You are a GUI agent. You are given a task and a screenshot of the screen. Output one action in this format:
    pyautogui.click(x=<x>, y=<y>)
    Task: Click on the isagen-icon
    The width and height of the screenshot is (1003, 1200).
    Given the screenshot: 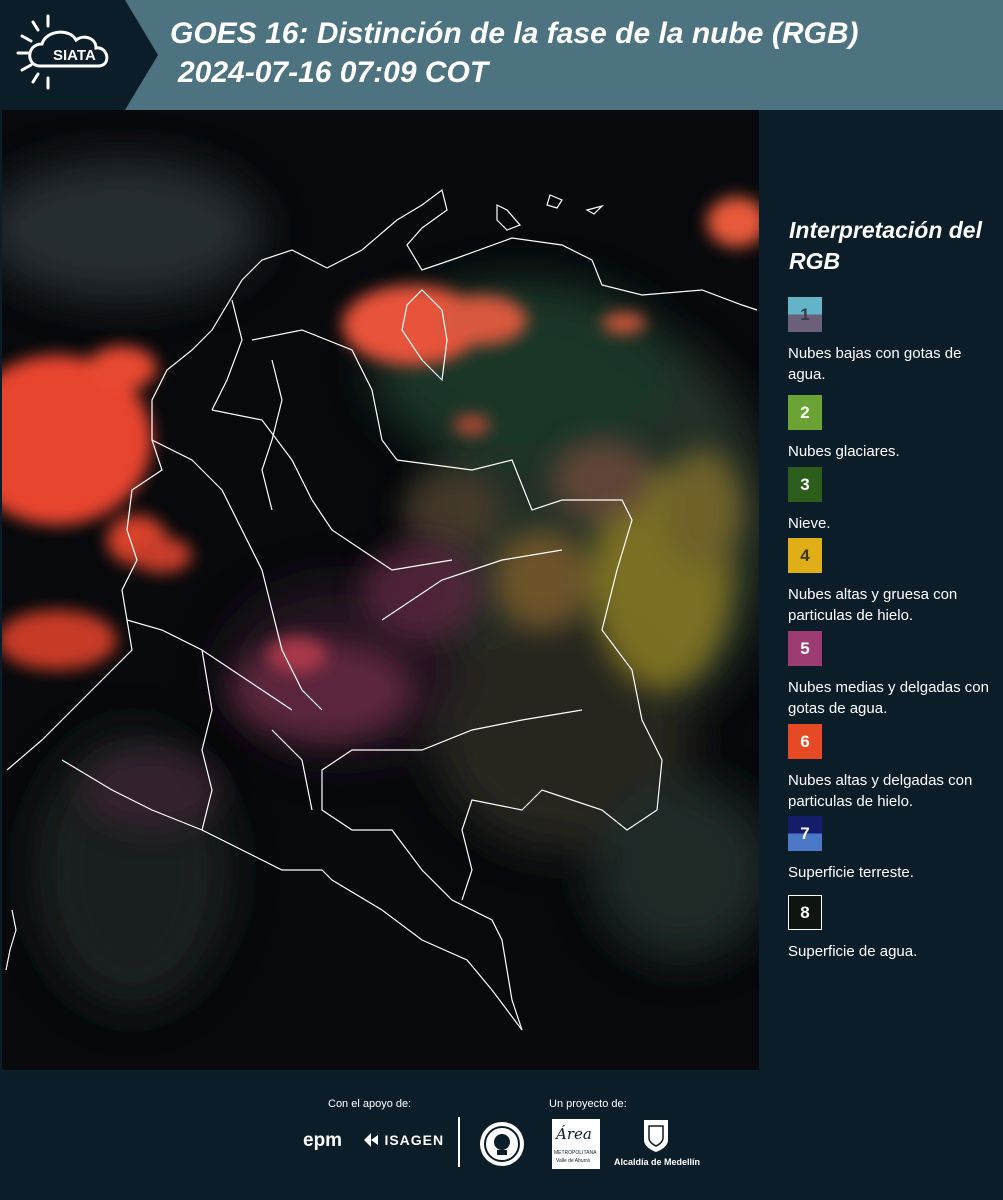 What is the action you would take?
    pyautogui.click(x=371, y=1140)
    